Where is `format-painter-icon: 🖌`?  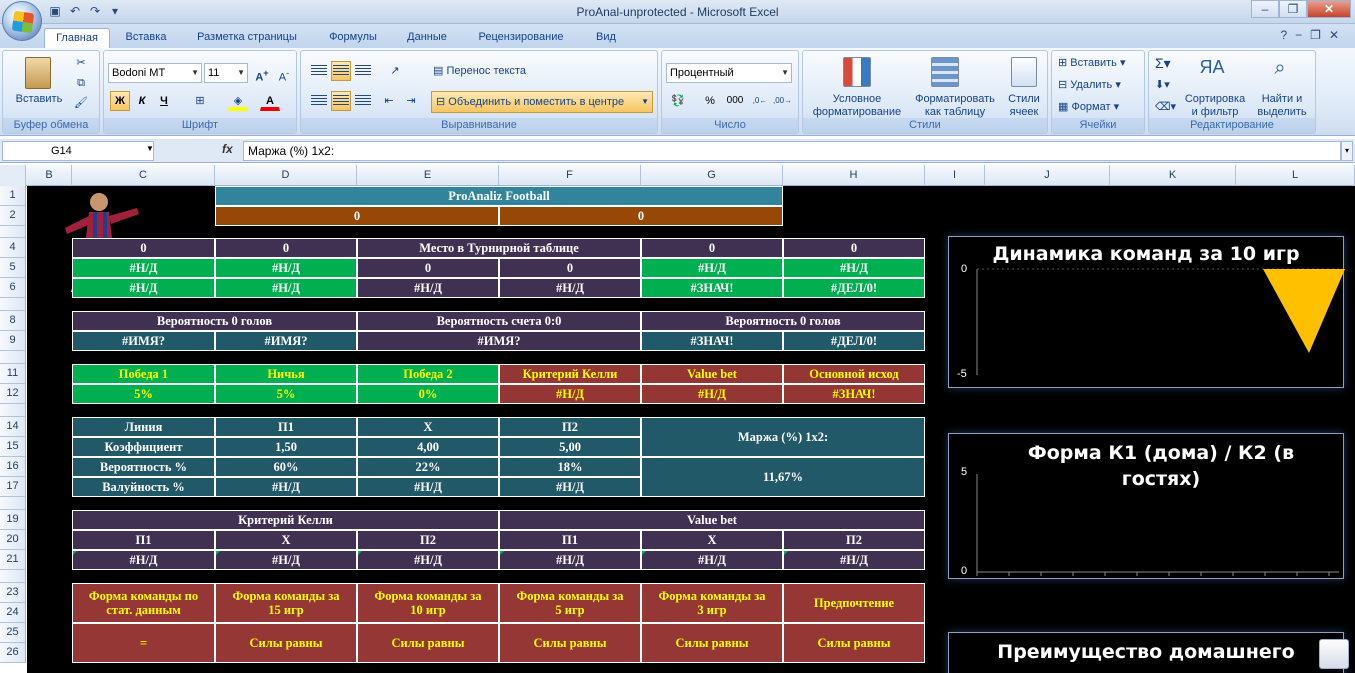
format-painter-icon: 🖌 is located at coordinates (81, 103).